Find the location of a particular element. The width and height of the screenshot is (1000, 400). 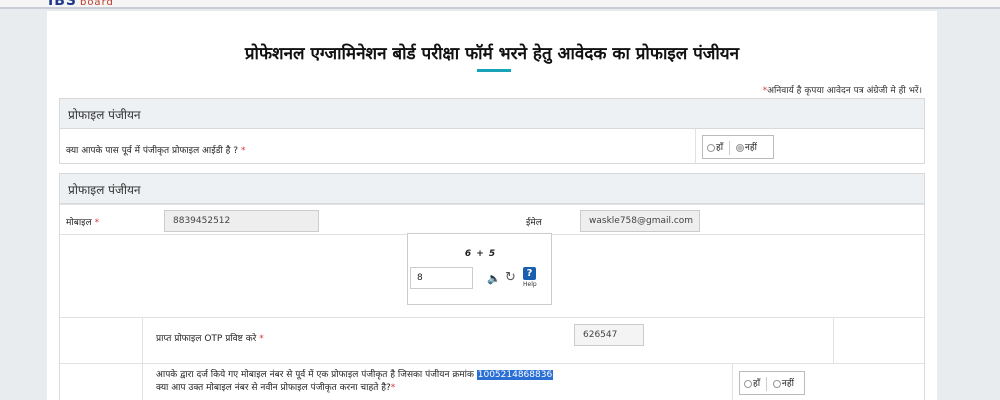

mobile-label: मोबाइल * is located at coordinates (83, 223).